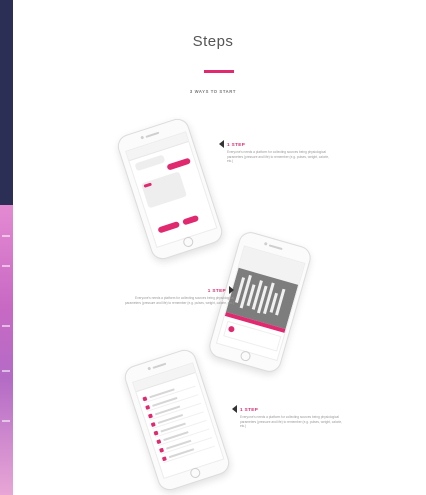  What do you see at coordinates (213, 41) in the screenshot?
I see `page-title: Steps` at bounding box center [213, 41].